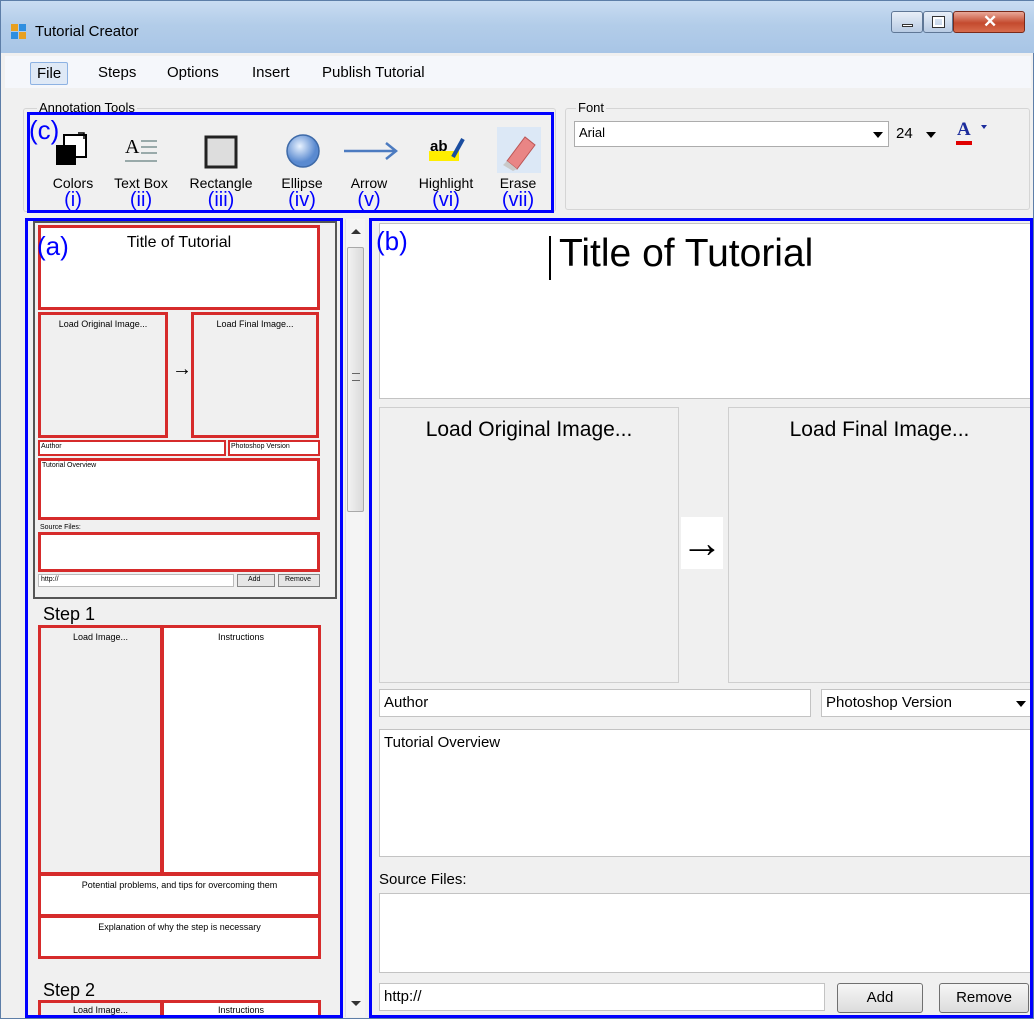  I want to click on app-icon, so click(19, 32).